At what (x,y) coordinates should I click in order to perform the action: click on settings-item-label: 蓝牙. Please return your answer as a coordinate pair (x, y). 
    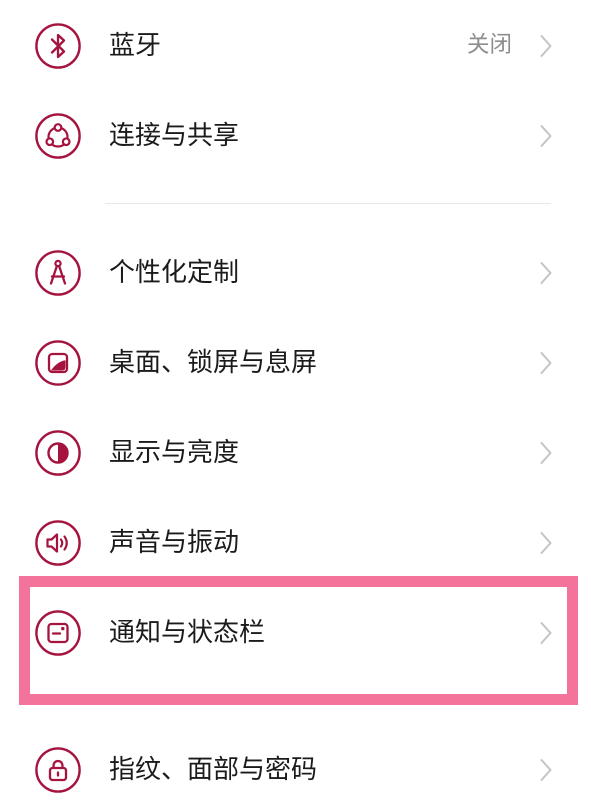
    Looking at the image, I should click on (135, 46).